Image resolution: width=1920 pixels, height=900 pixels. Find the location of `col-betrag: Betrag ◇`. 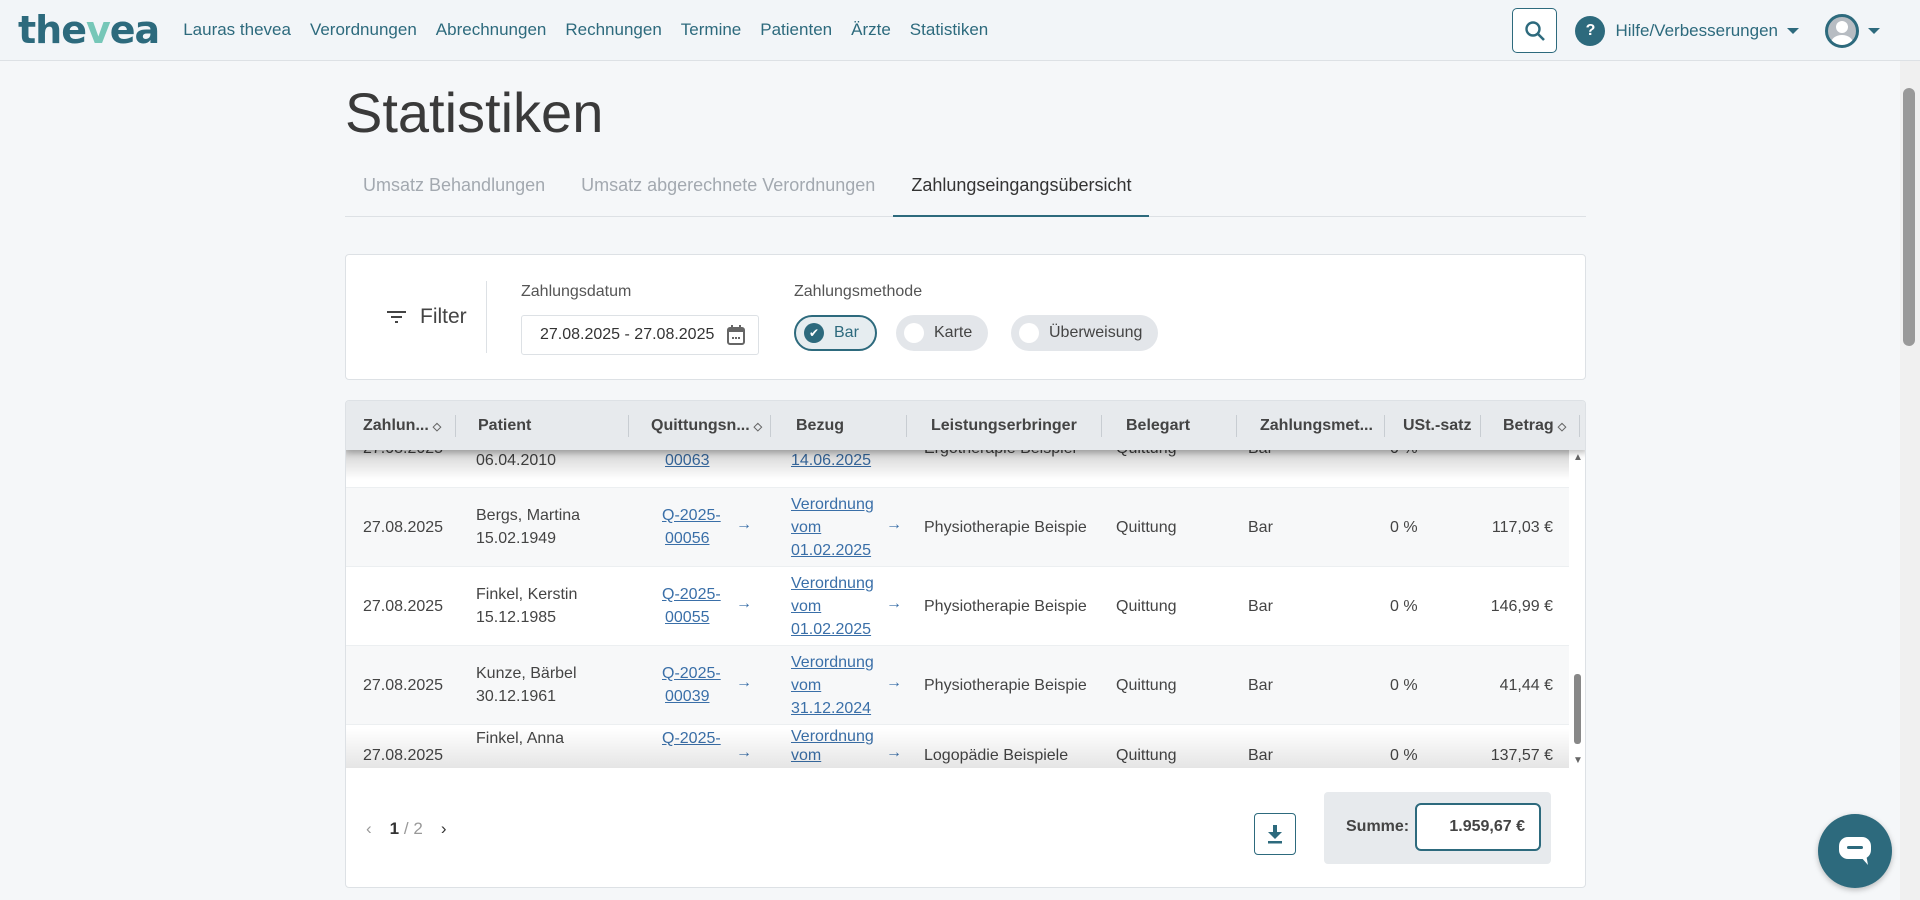

col-betrag: Betrag ◇ is located at coordinates (1534, 425).